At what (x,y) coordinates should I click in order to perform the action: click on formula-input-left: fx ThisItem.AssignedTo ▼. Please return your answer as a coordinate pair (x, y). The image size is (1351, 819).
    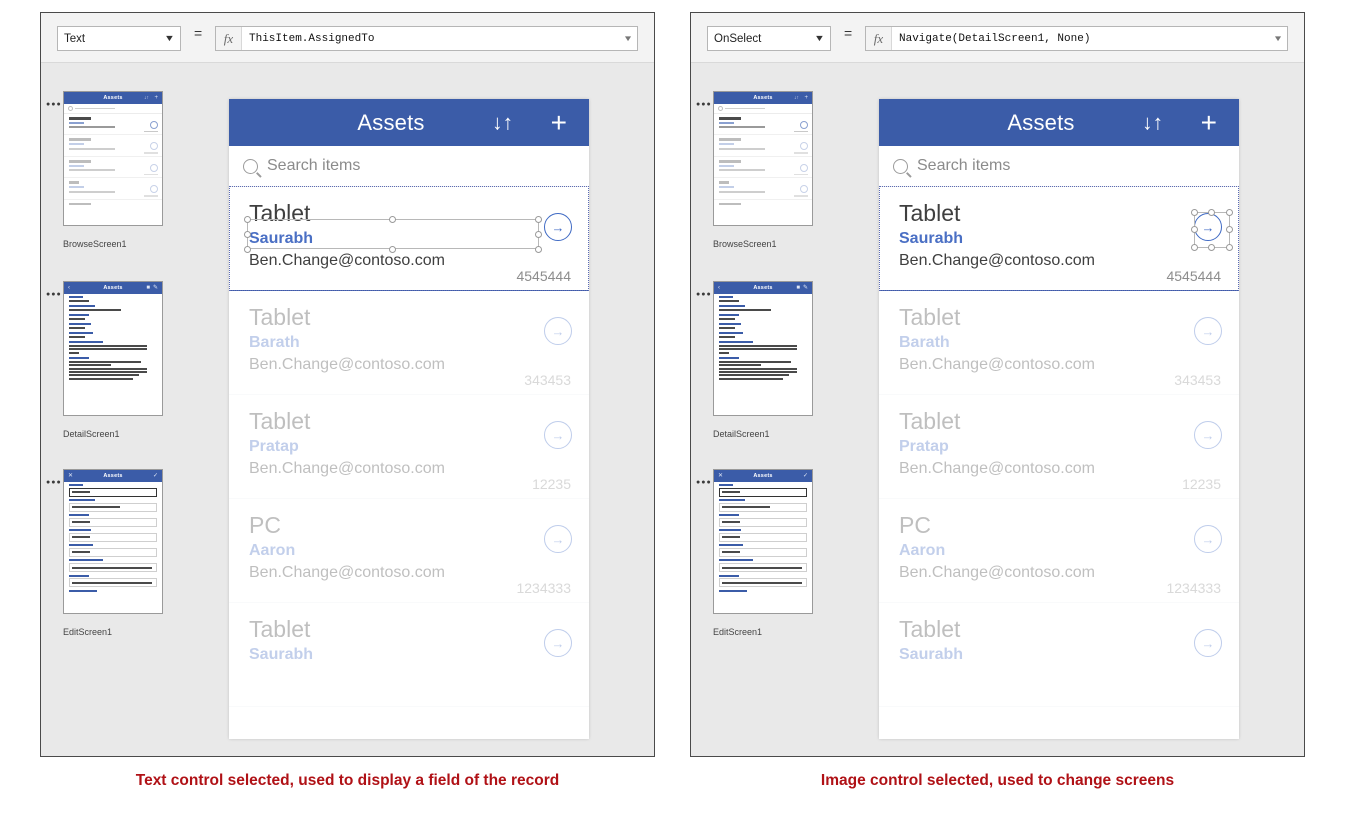
    Looking at the image, I should click on (426, 38).